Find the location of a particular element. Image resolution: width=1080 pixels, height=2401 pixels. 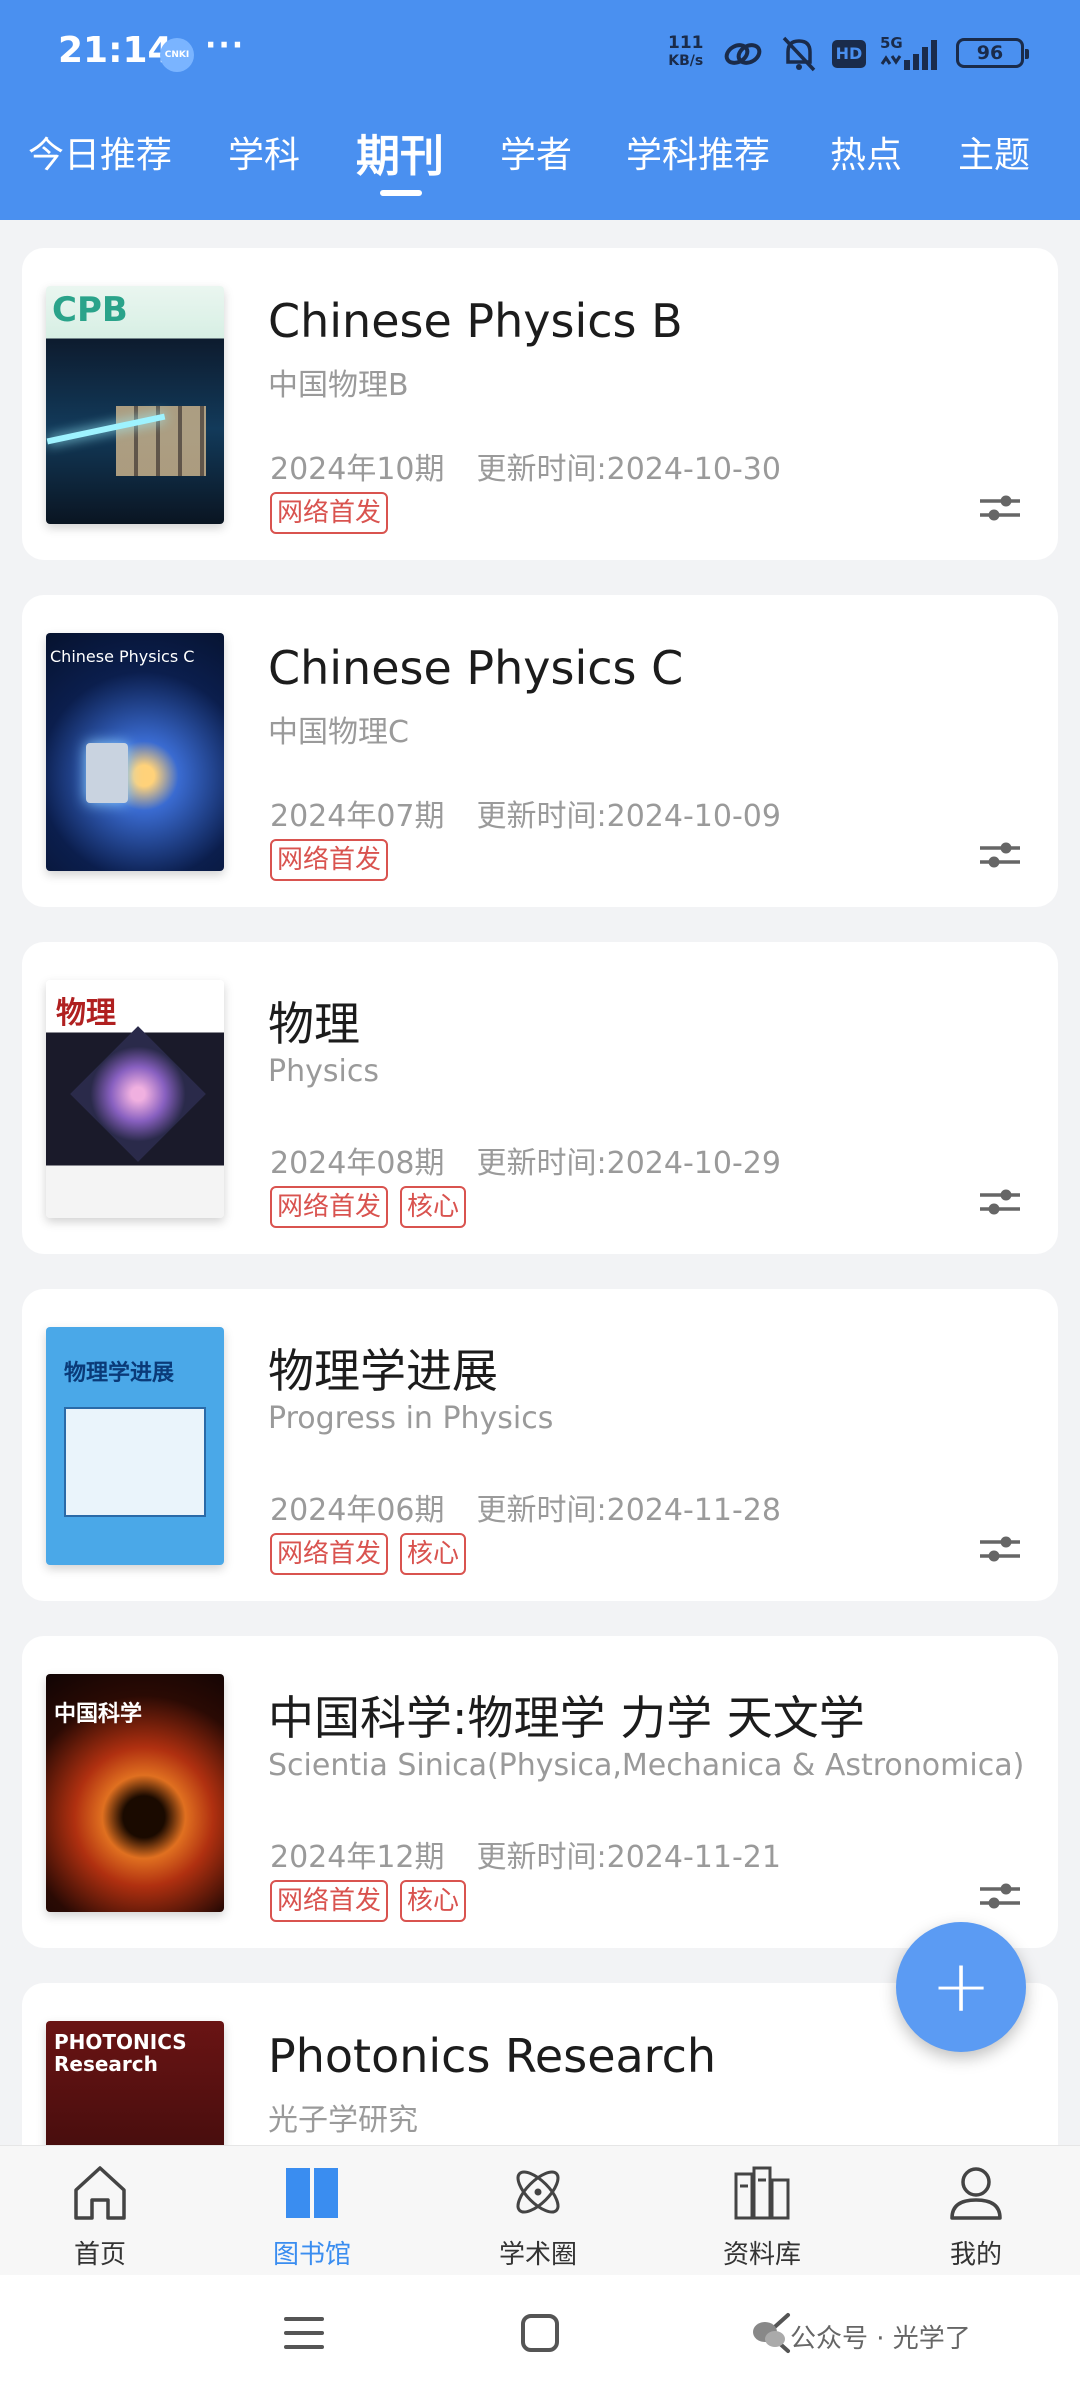

journal-updated: 更新时间:2024-11-21 is located at coordinates (628, 1857).